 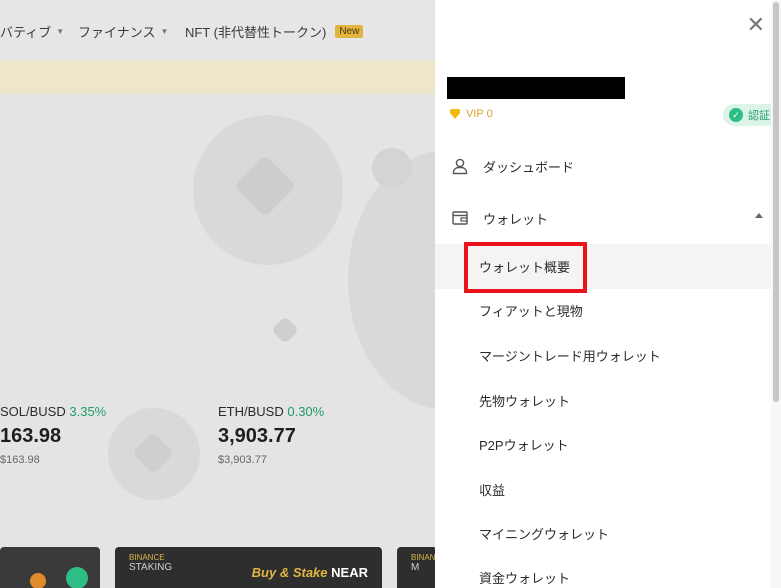 I want to click on card-headline: Buy & Stake NEAR, so click(x=310, y=572).